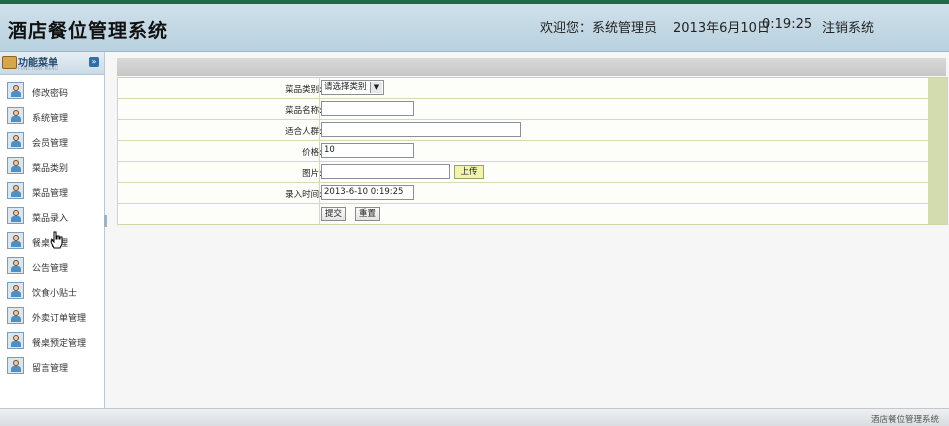 This screenshot has width=949, height=426. I want to click on sidebar-item-label: 会员管理, so click(50, 144).